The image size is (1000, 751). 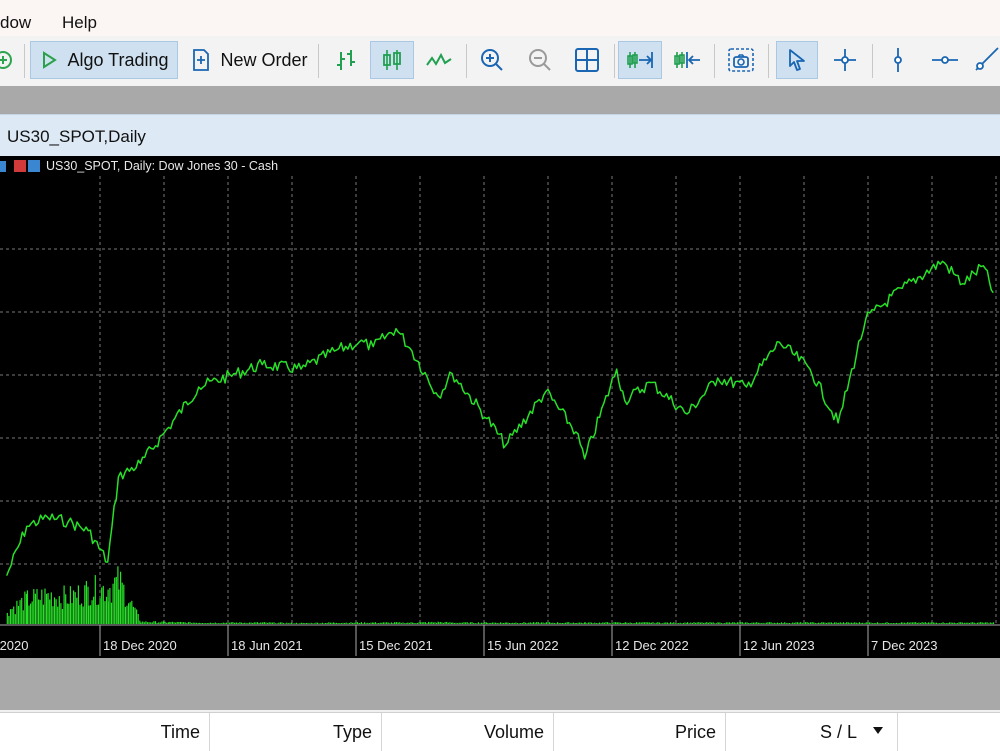 What do you see at coordinates (3, 166) in the screenshot?
I see `chart-menu-icon` at bounding box center [3, 166].